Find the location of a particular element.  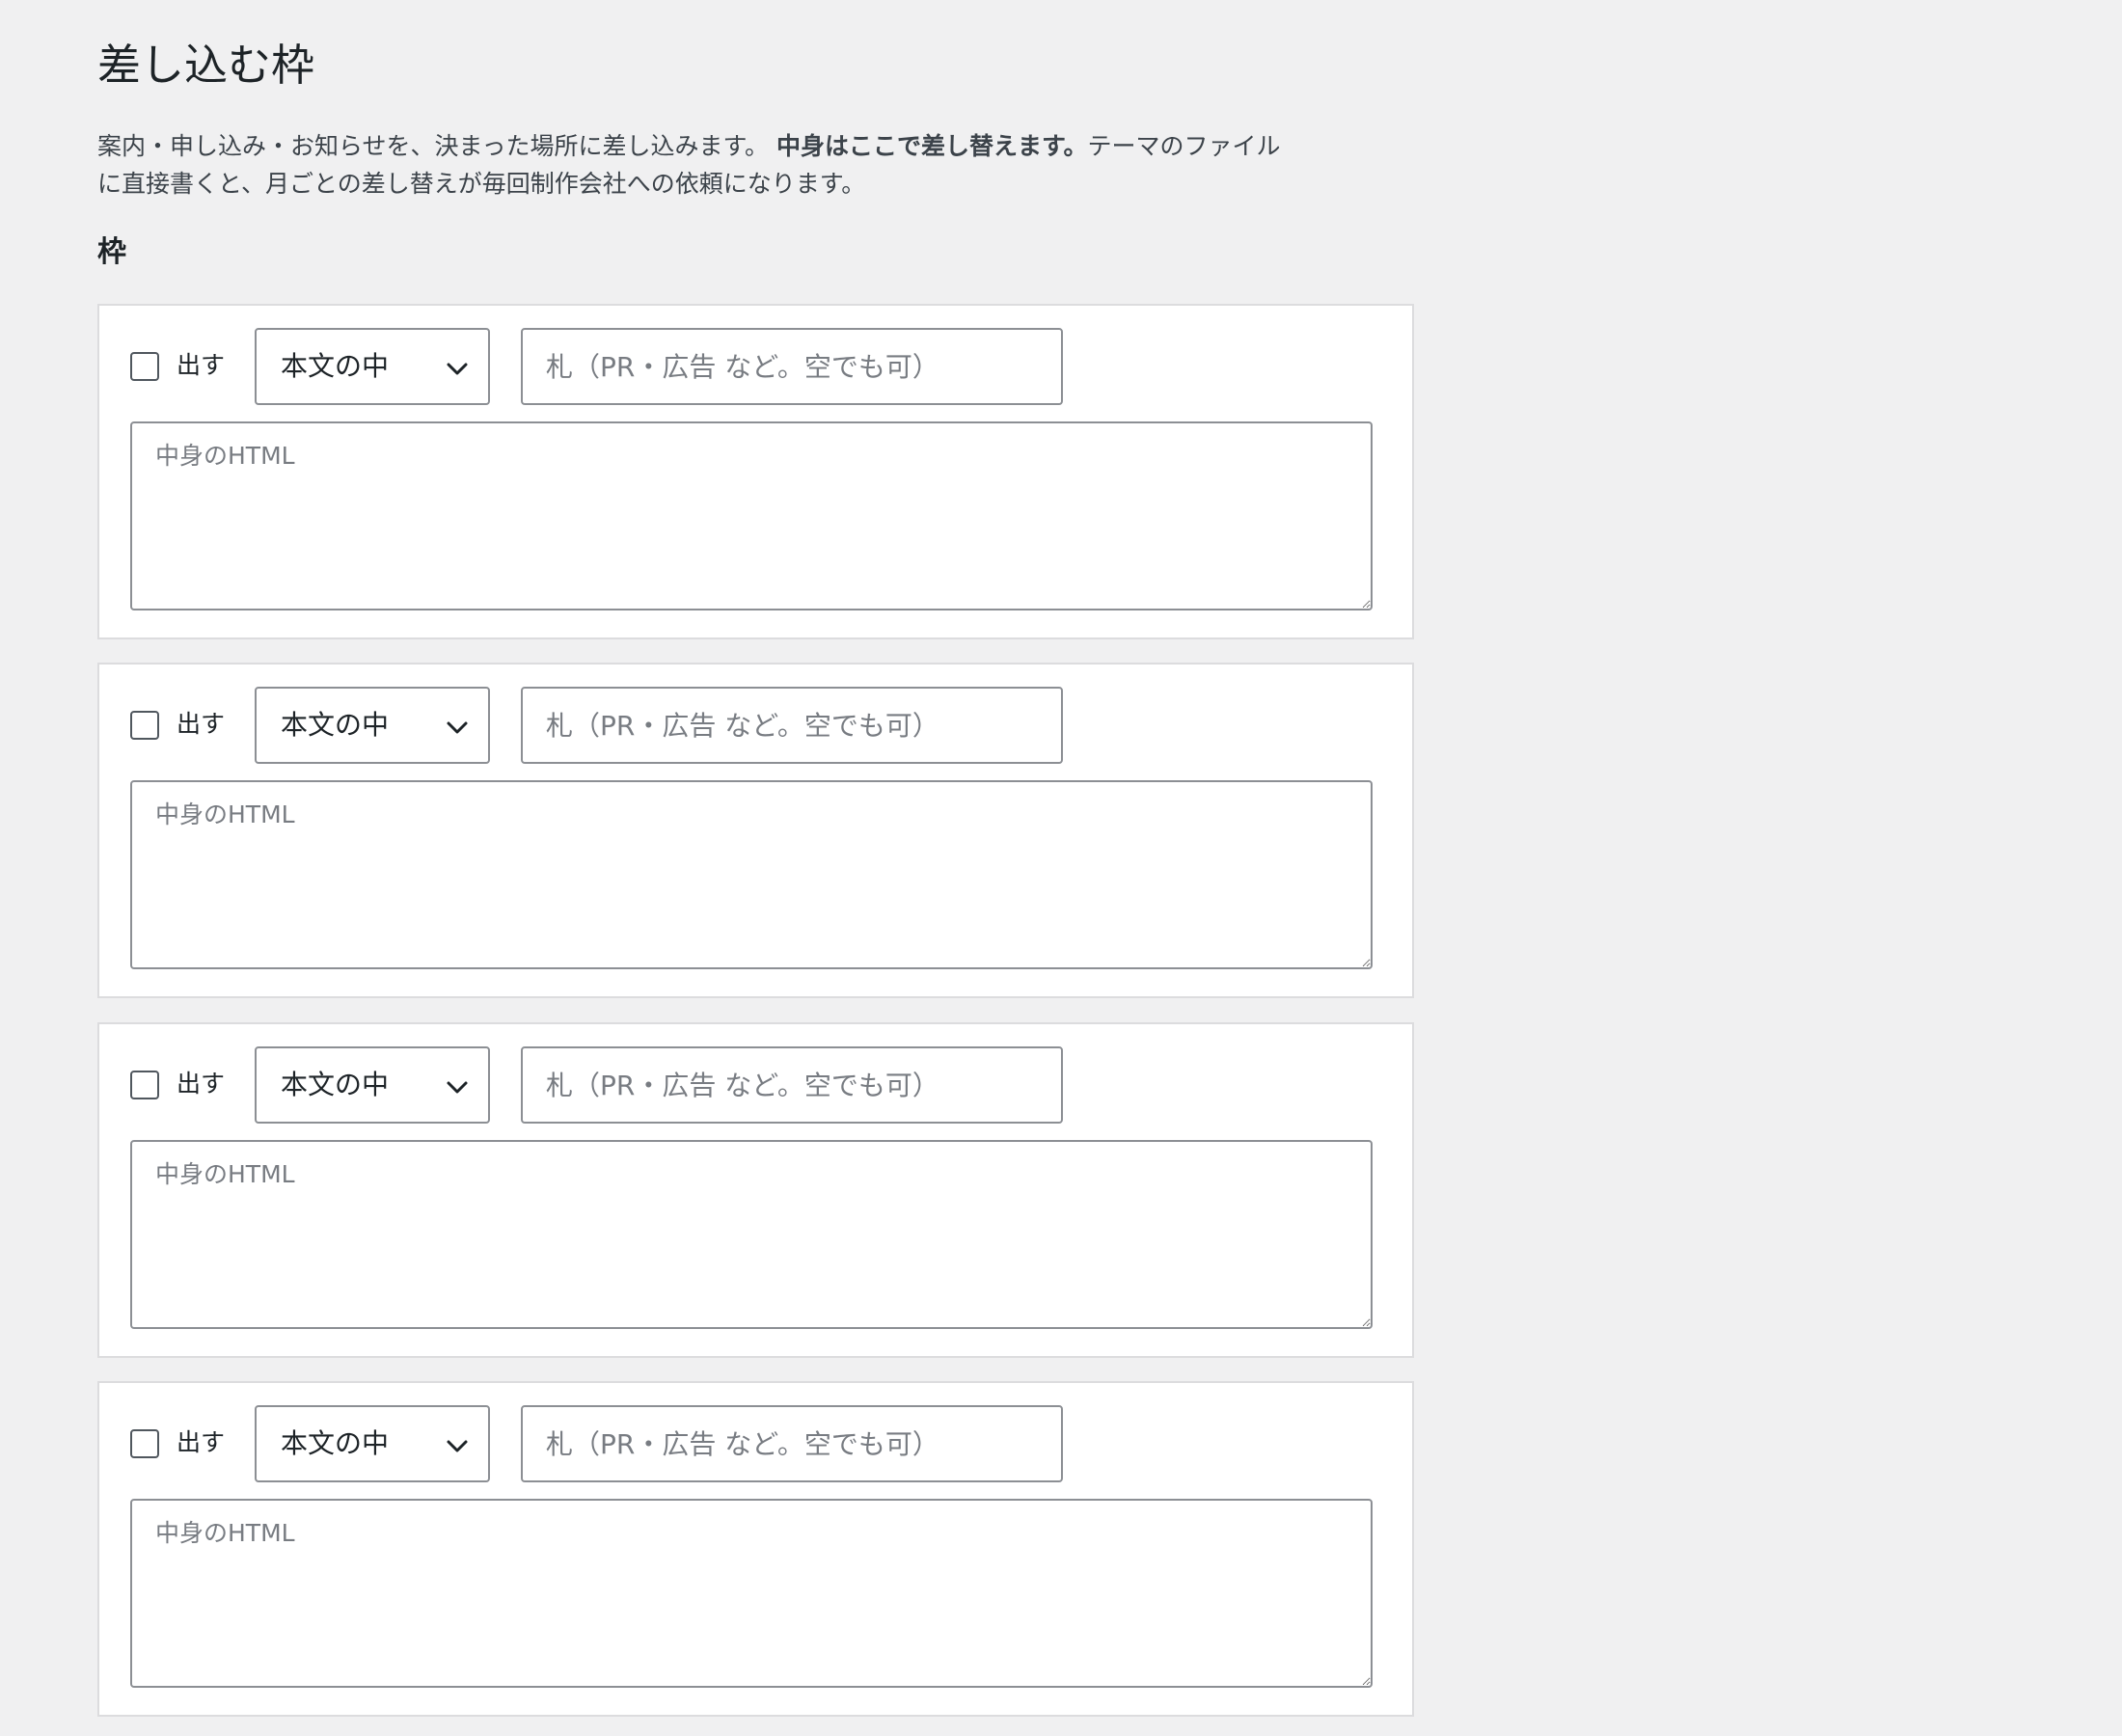

description-text-2: テーマのファイル is located at coordinates (1184, 146).